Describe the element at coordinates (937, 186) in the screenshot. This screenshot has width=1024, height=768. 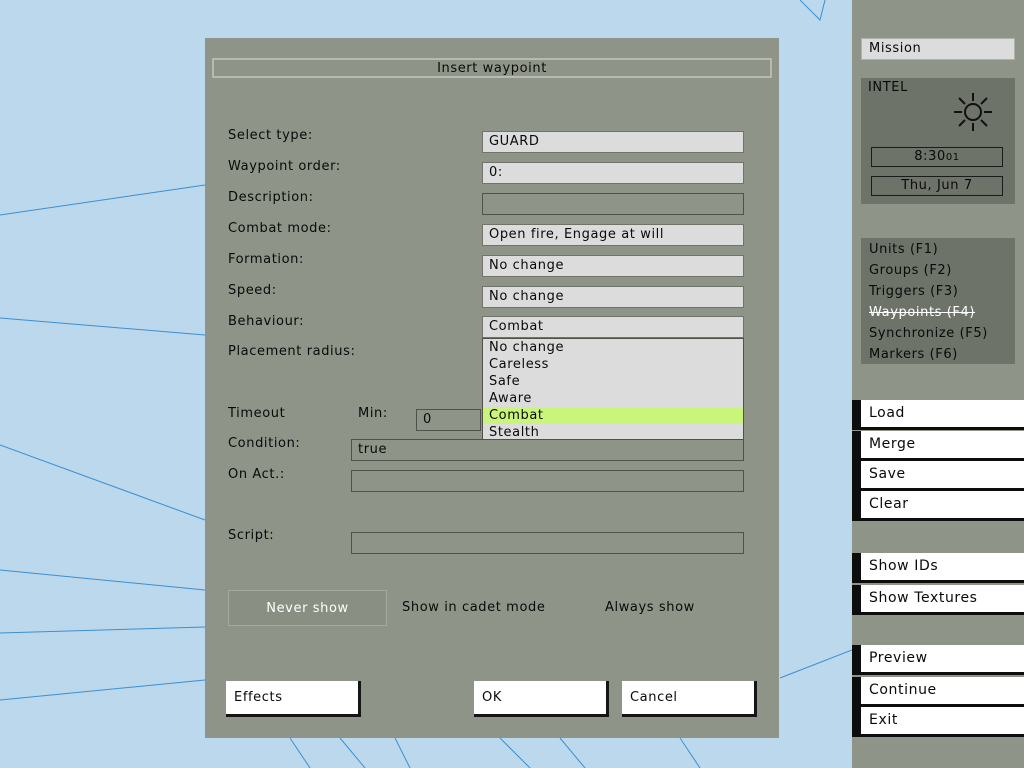
I see `date-display: Thu, Jun 7` at that location.